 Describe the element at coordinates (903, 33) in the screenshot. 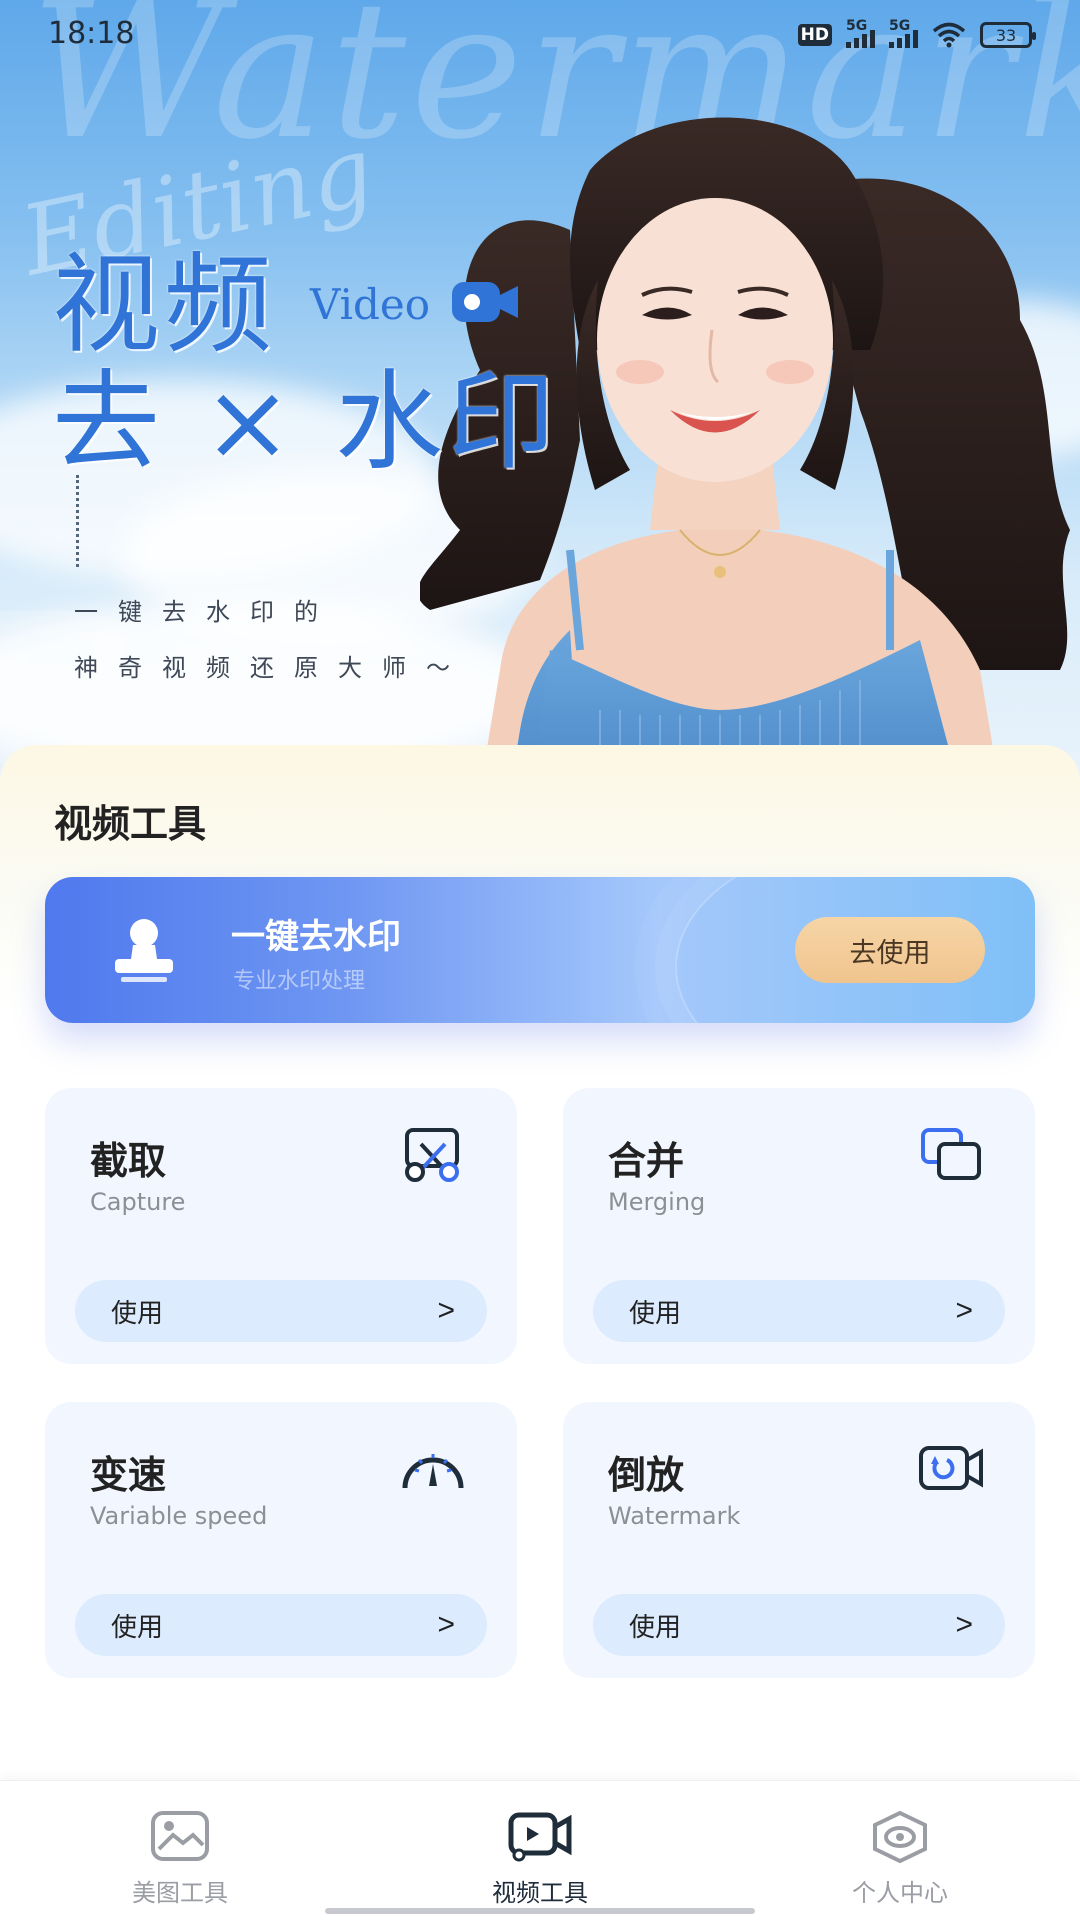

I see `signal-sim2-icon: 5G` at that location.